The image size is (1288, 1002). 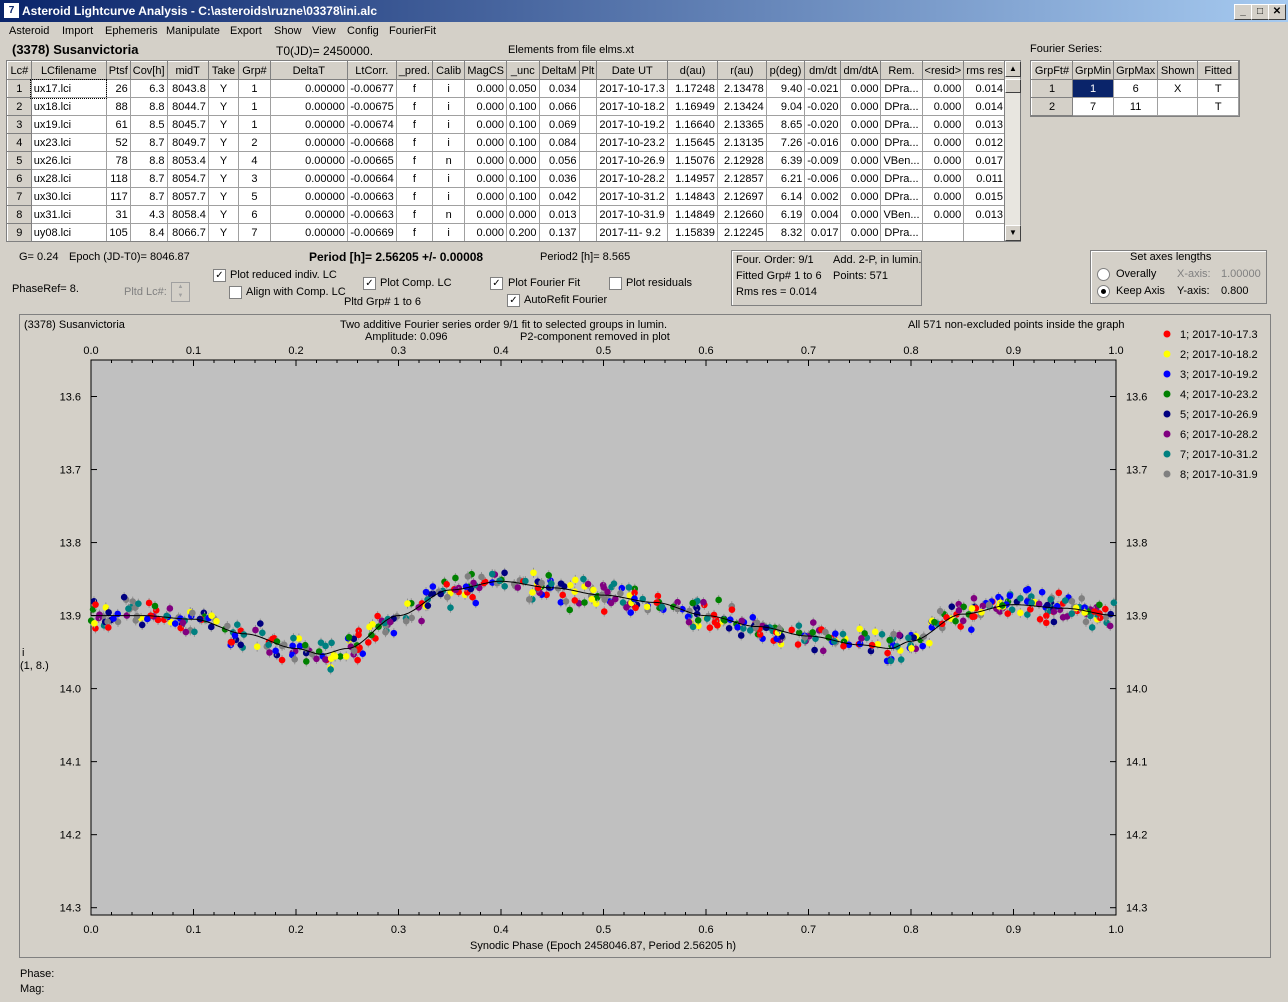 I want to click on x-tick-label: 0.8, so click(x=910, y=930).